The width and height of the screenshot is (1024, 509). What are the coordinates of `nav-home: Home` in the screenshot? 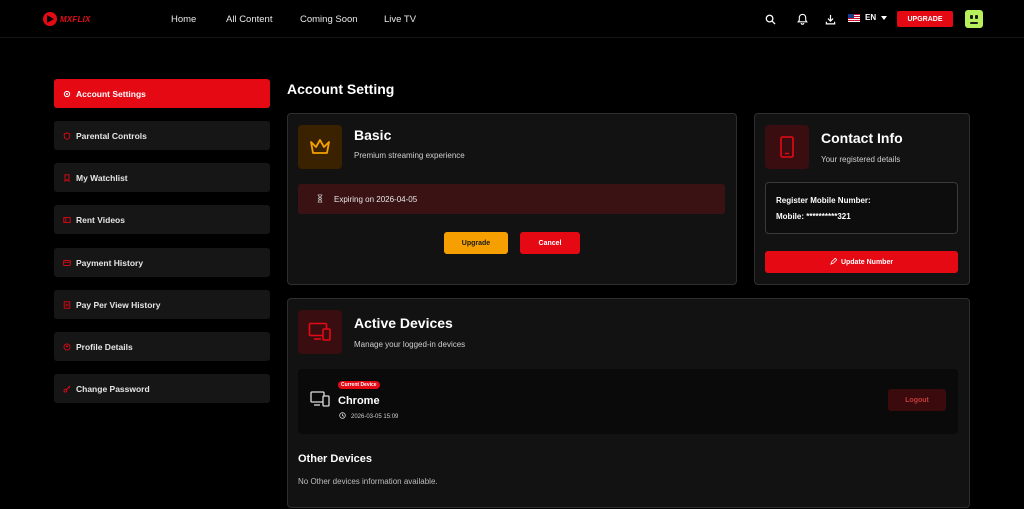 It's located at (183, 19).